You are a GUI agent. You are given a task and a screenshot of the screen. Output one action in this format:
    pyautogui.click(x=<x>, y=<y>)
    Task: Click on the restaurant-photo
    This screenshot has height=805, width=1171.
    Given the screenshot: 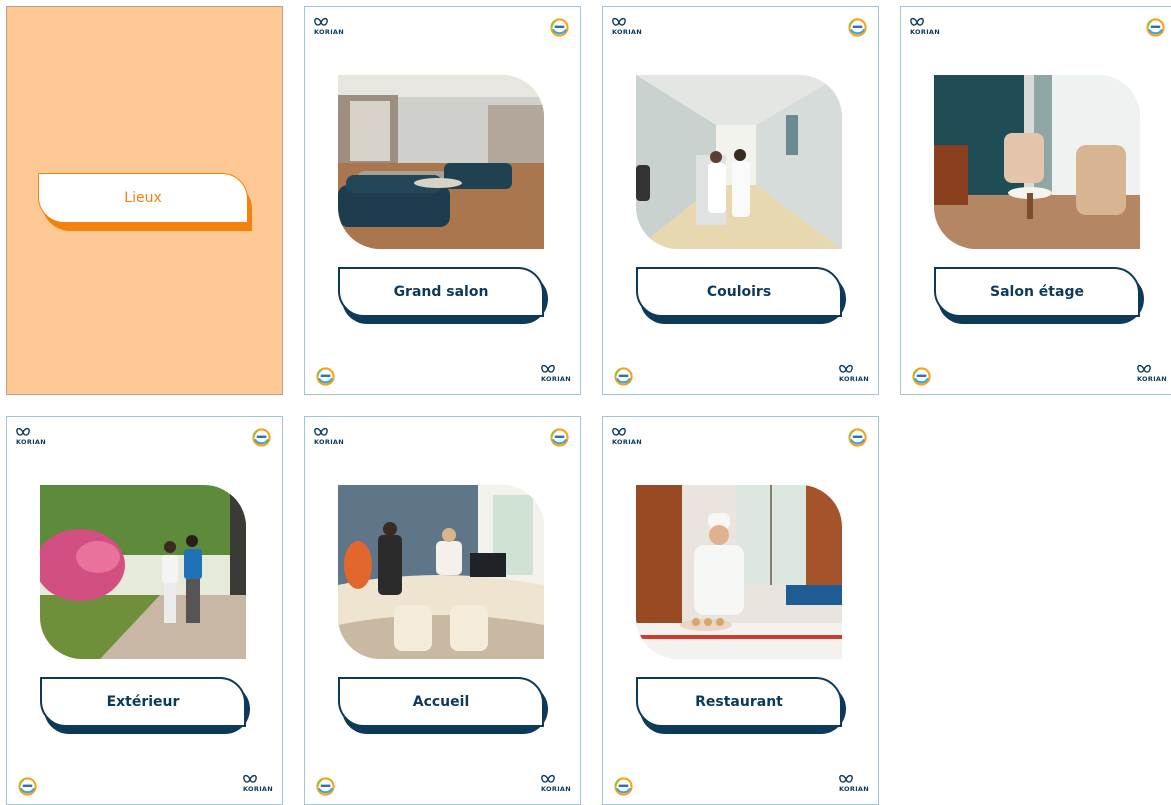 What is the action you would take?
    pyautogui.click(x=739, y=572)
    